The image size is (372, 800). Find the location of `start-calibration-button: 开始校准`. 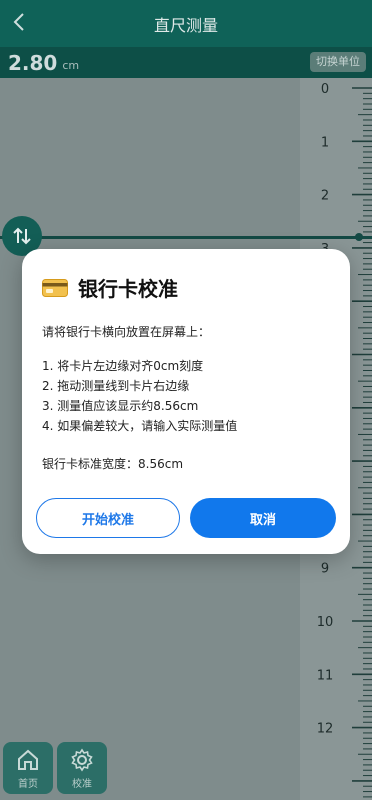

start-calibration-button: 开始校准 is located at coordinates (108, 518).